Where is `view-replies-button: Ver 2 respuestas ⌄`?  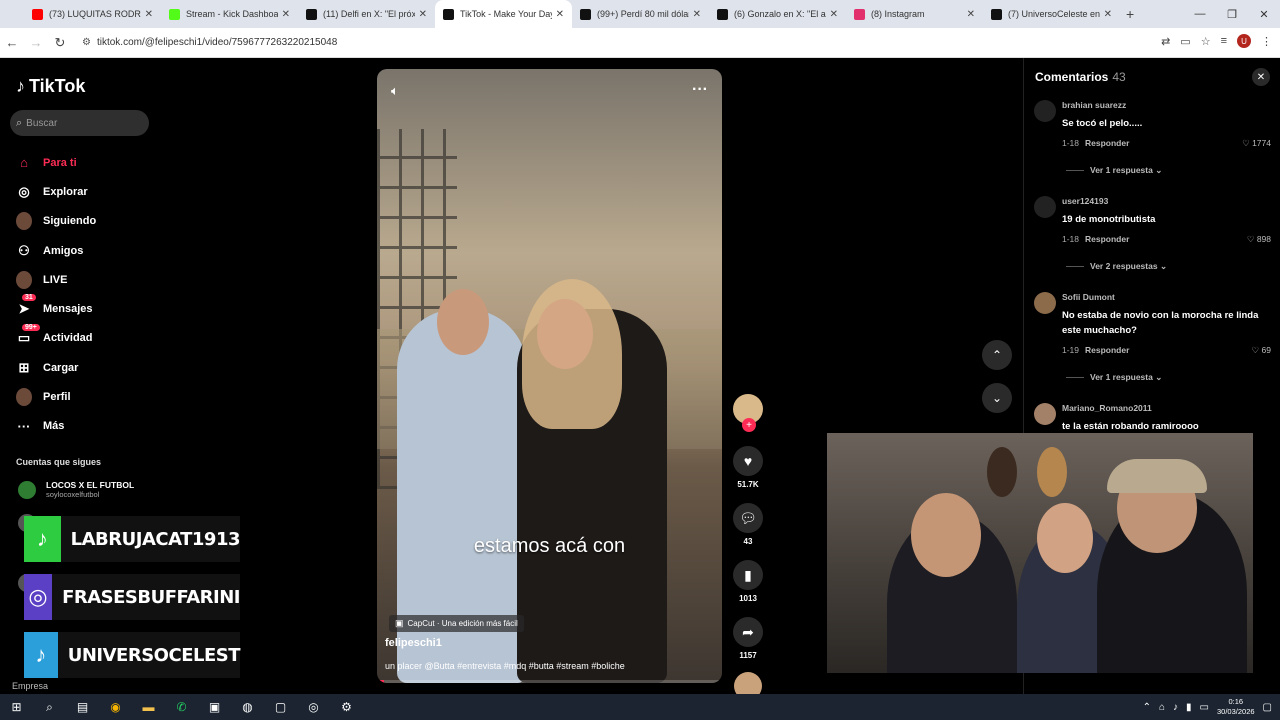
view-replies-button: Ver 2 respuestas ⌄ is located at coordinates (1116, 266).